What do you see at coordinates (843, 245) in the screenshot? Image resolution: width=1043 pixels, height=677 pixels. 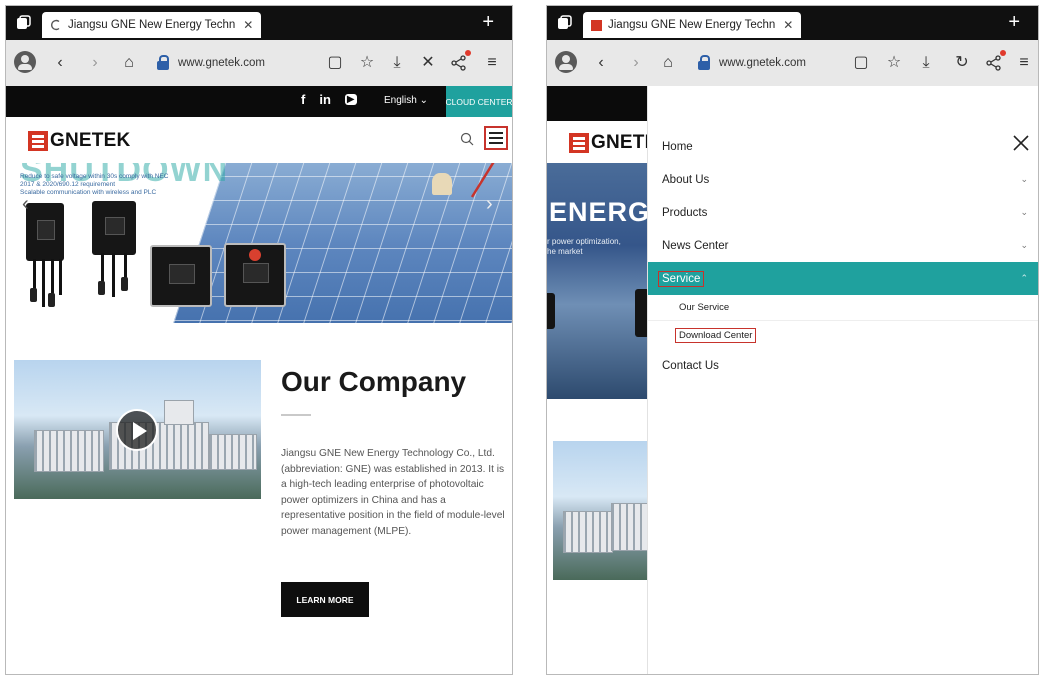 I see `menu-item-news-center: News Center ⌄` at bounding box center [843, 245].